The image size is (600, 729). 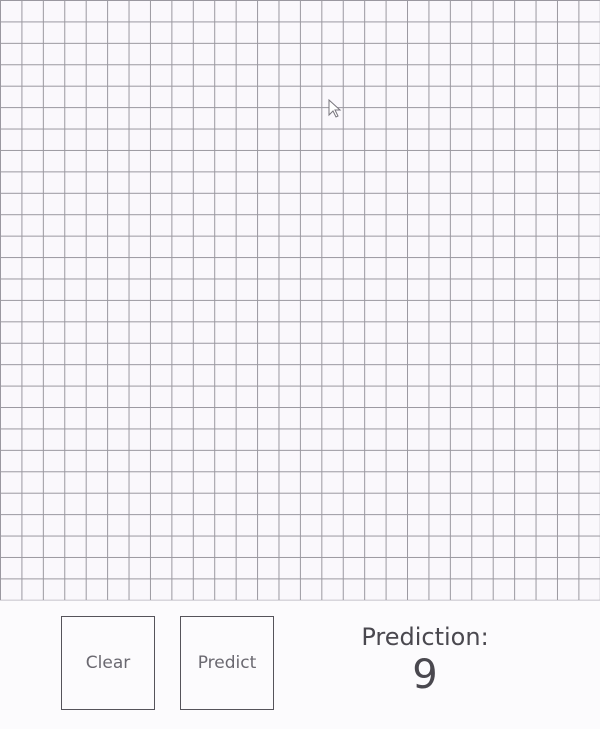 I want to click on prediction-label: Prediction:, so click(x=425, y=637).